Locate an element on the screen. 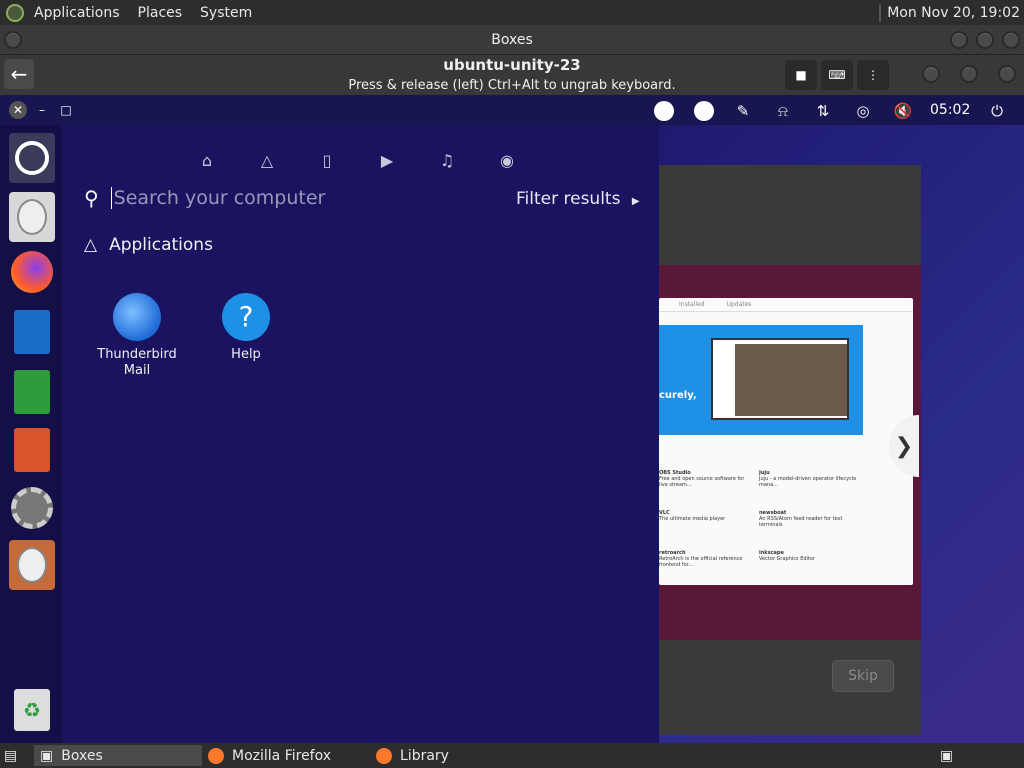  applications-section-heading: △ Applications is located at coordinates (148, 245).